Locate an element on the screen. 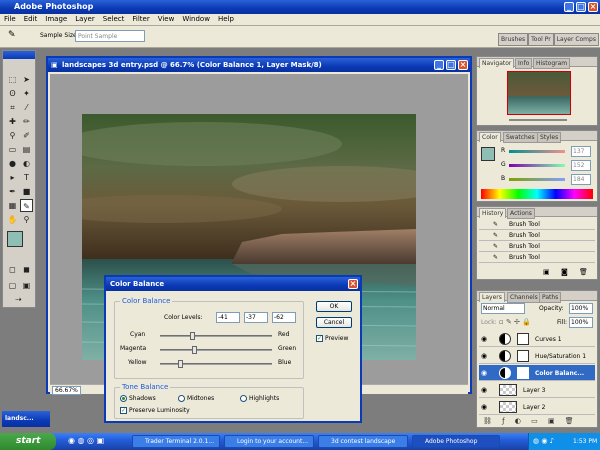 Image resolution: width=600 pixels, height=450 pixels. screen-mode-standard-icon: ▢ is located at coordinates (12, 285).